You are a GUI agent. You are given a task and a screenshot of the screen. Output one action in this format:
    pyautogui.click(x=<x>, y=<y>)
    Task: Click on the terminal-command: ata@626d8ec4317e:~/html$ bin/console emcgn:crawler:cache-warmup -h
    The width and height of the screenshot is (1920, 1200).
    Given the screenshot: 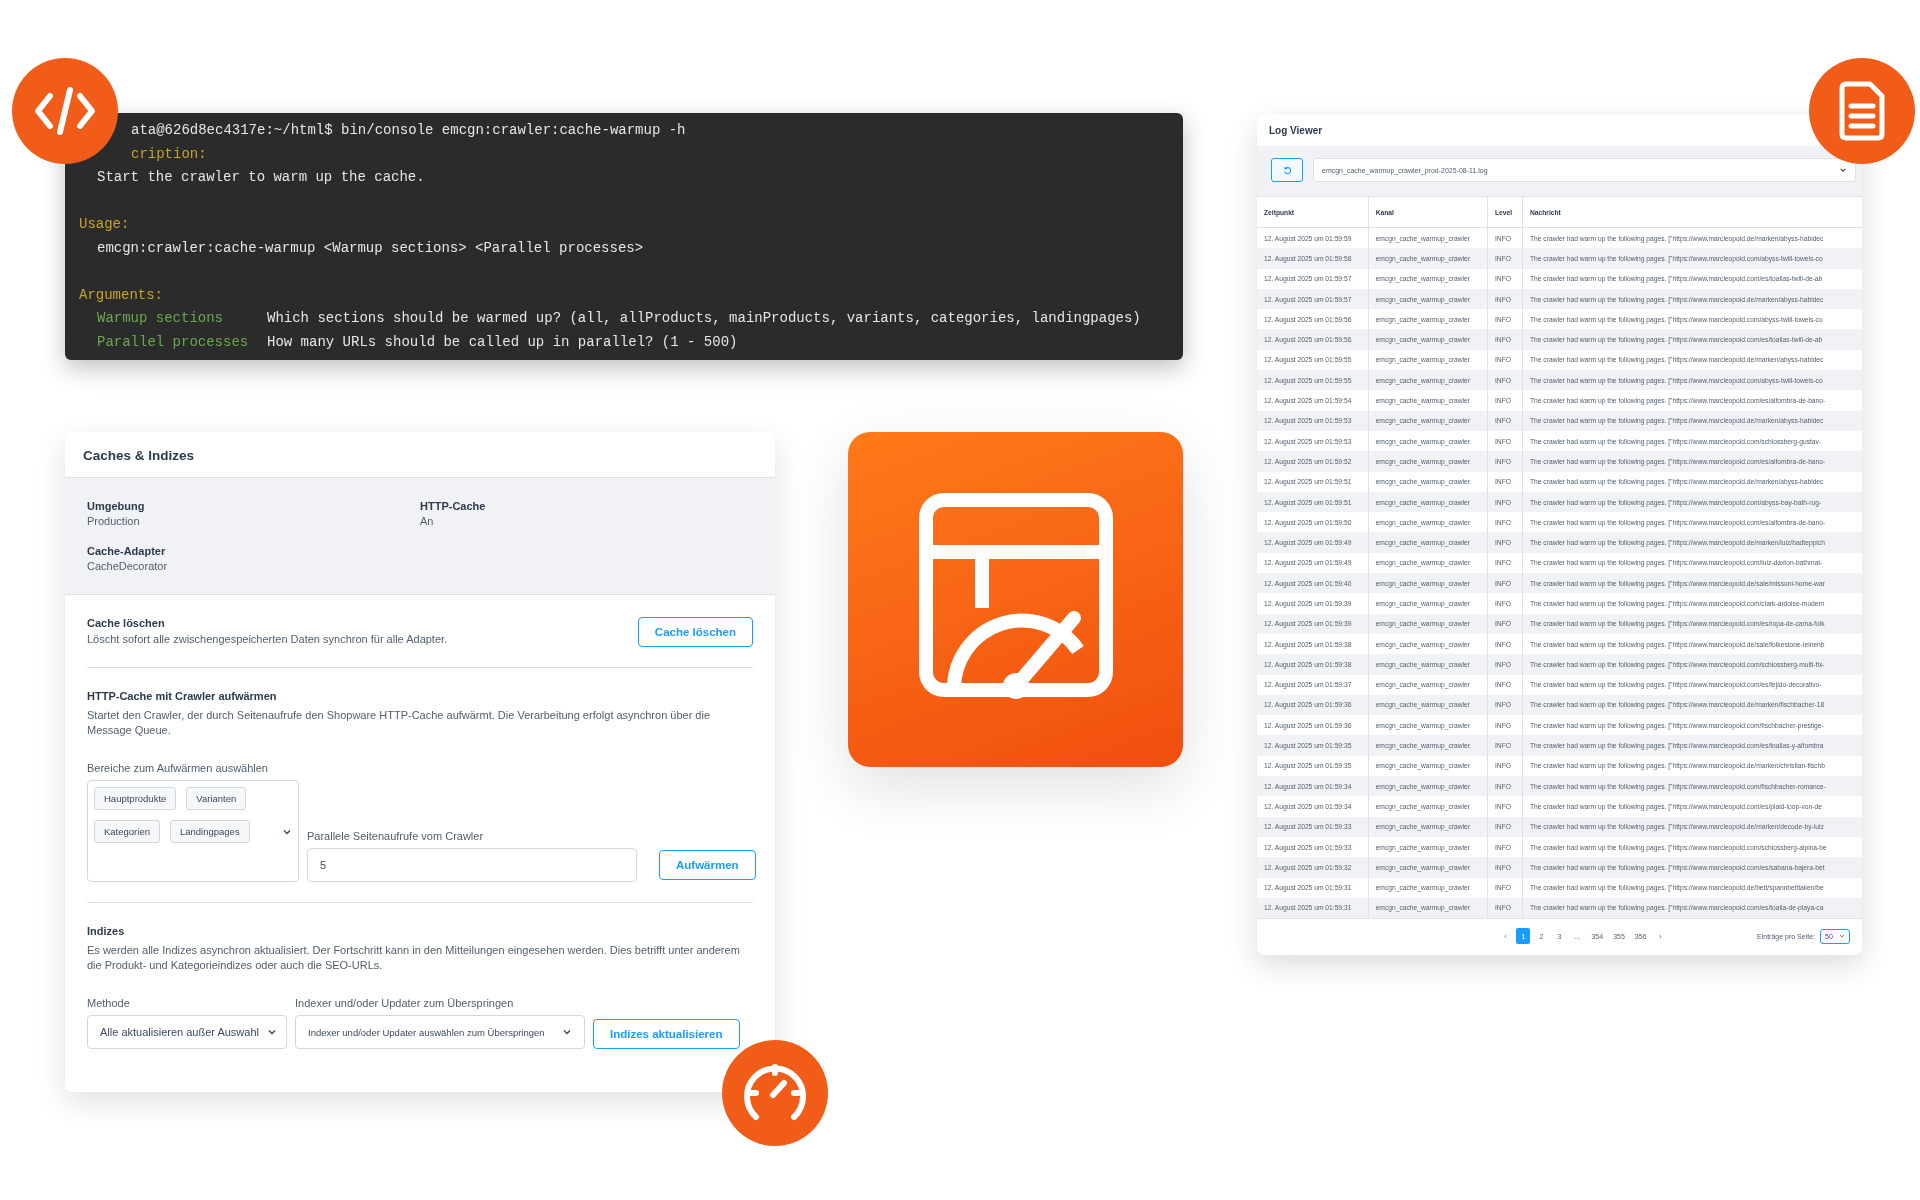 What is the action you would take?
    pyautogui.click(x=408, y=130)
    